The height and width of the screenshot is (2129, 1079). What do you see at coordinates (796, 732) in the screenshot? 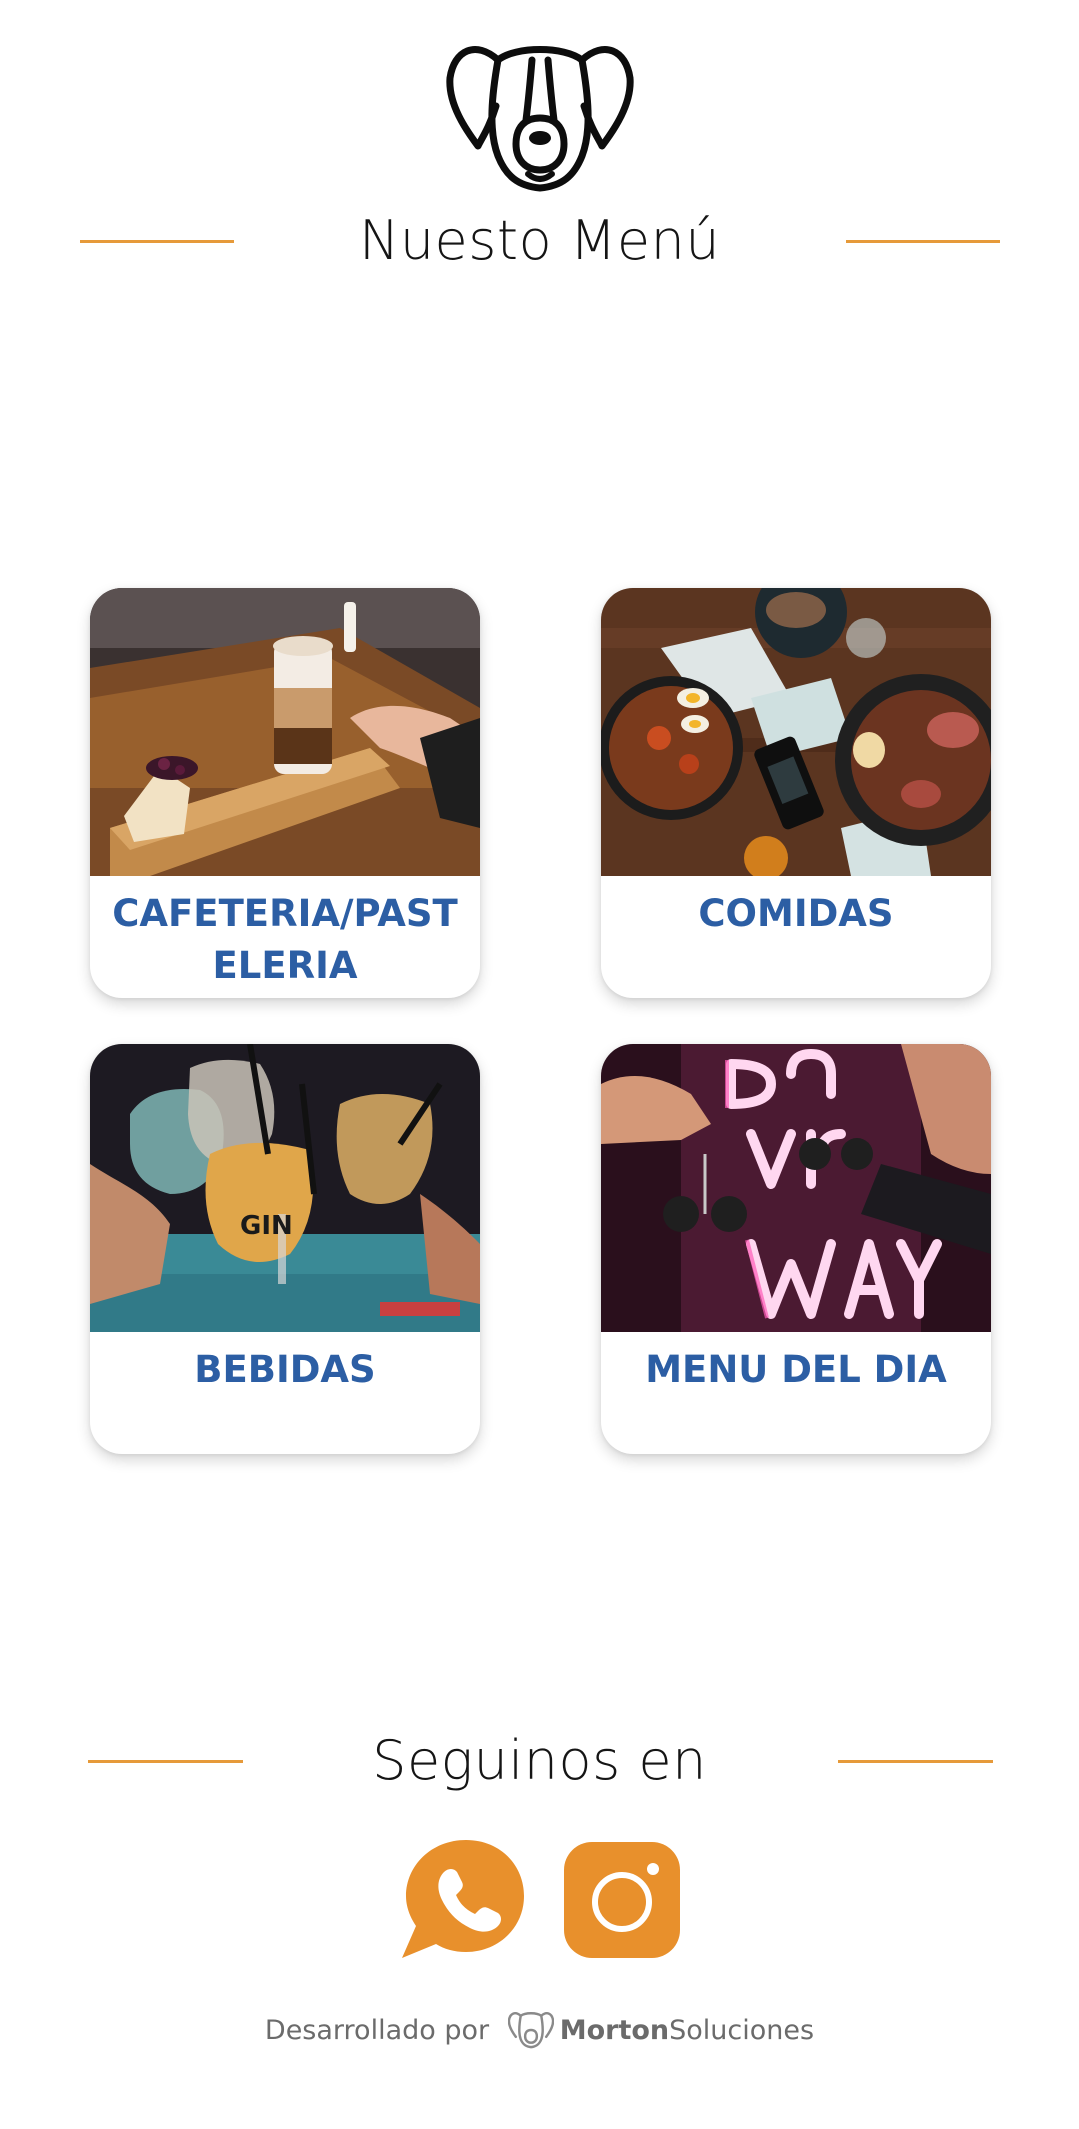
I see `food-table-photo` at bounding box center [796, 732].